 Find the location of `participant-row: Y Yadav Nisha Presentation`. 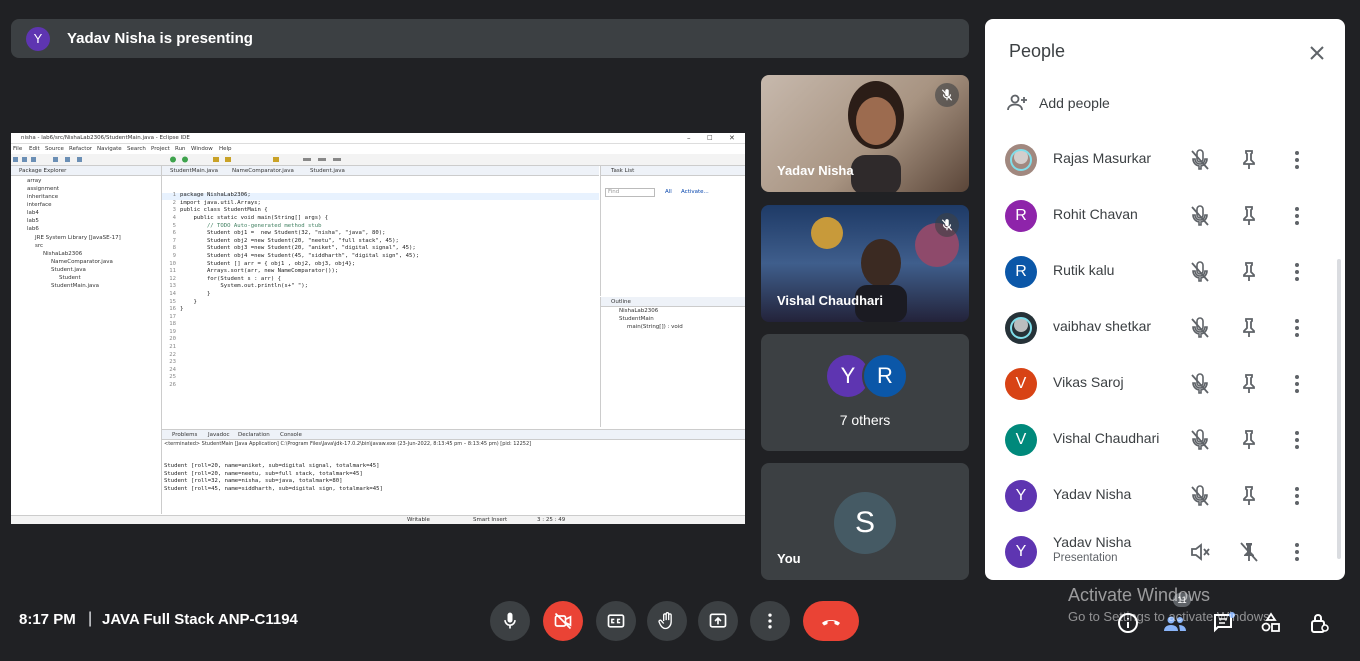

participant-row: Y Yadav Nisha Presentation is located at coordinates (1157, 552).